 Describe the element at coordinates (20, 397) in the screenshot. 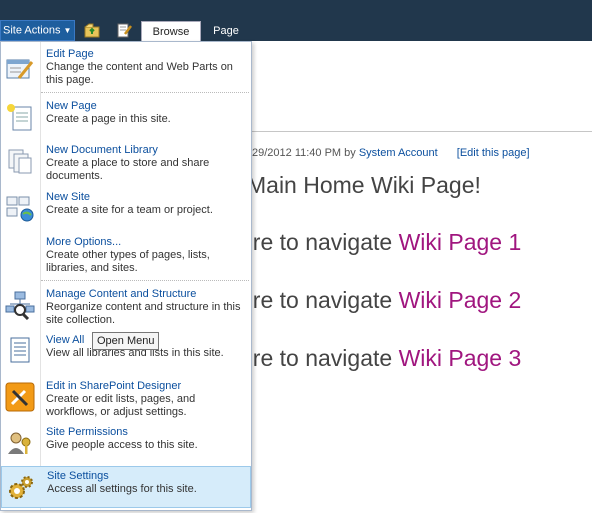

I see `sharepoint-designer-icon` at that location.